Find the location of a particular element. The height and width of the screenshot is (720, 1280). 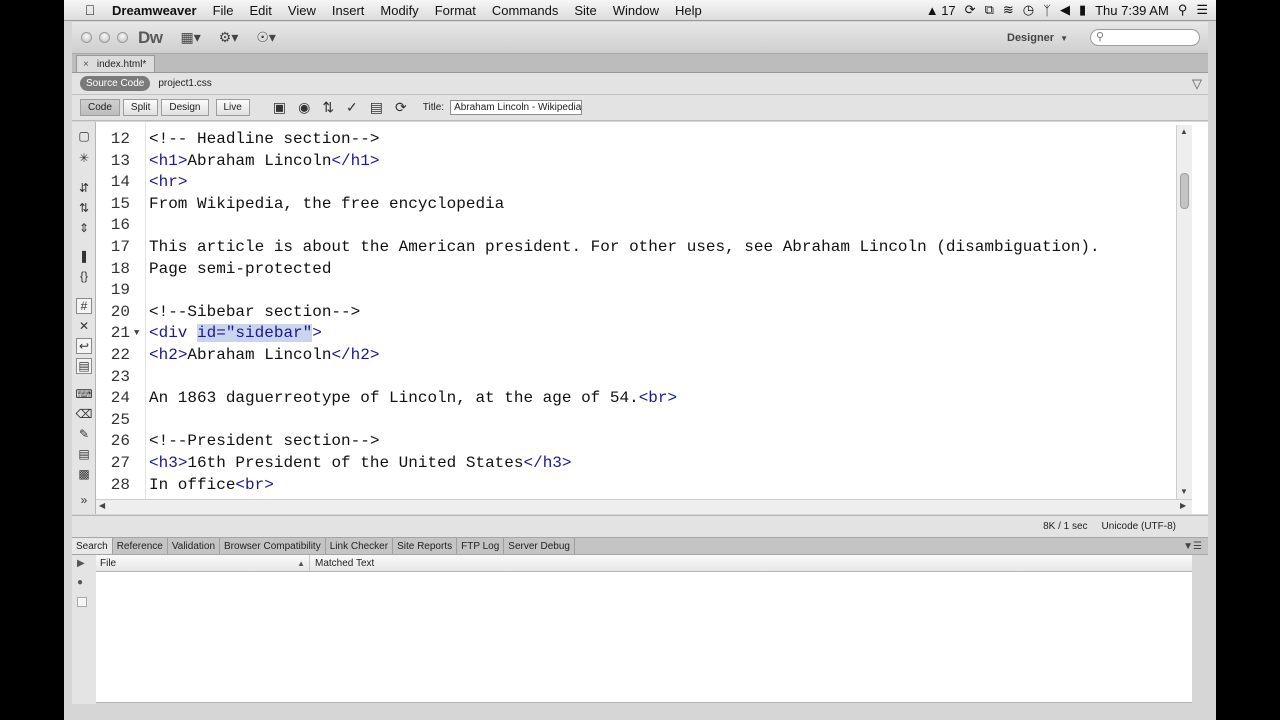

code-line: 15 From Wikipedia, the free encyclopedia is located at coordinates (636, 205).